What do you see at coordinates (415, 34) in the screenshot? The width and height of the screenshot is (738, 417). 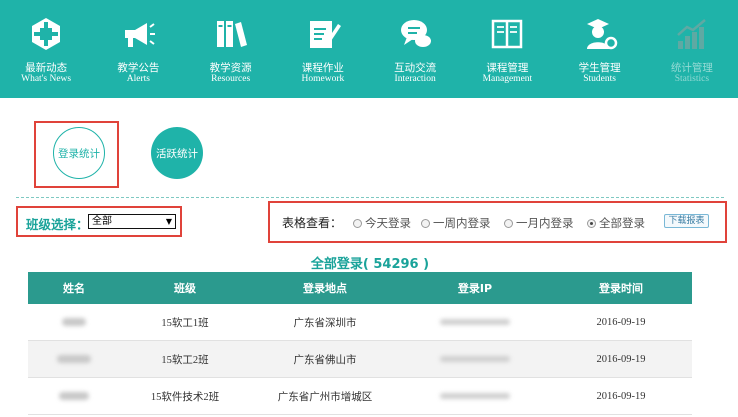 I see `chat-icon` at bounding box center [415, 34].